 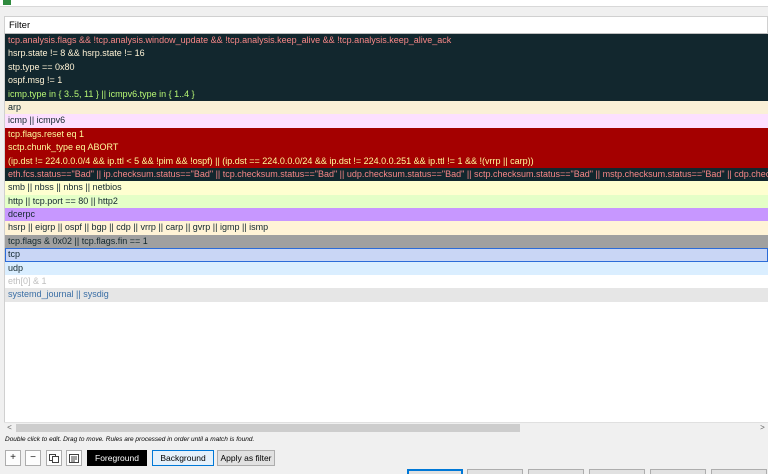 I want to click on clear-icon, so click(x=74, y=458).